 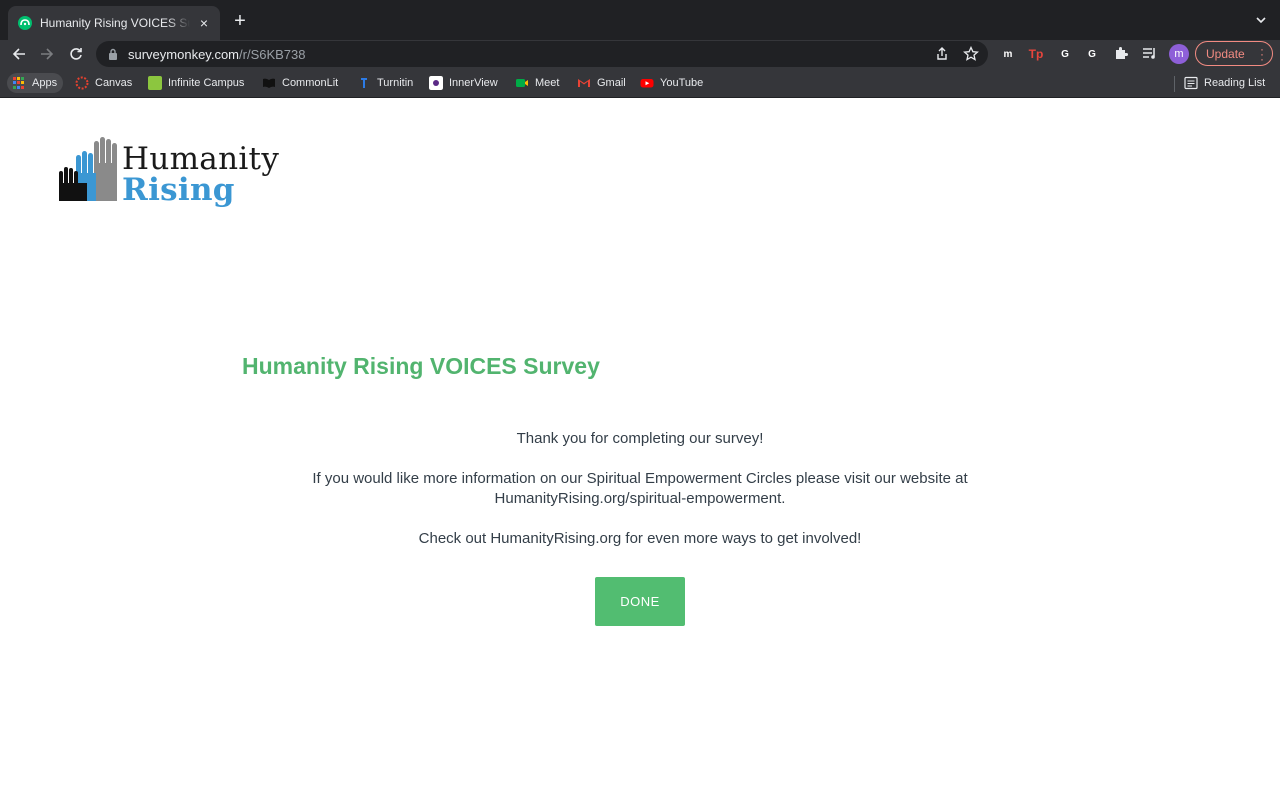 I want to click on g-extension-icon: G, so click(x=1092, y=54).